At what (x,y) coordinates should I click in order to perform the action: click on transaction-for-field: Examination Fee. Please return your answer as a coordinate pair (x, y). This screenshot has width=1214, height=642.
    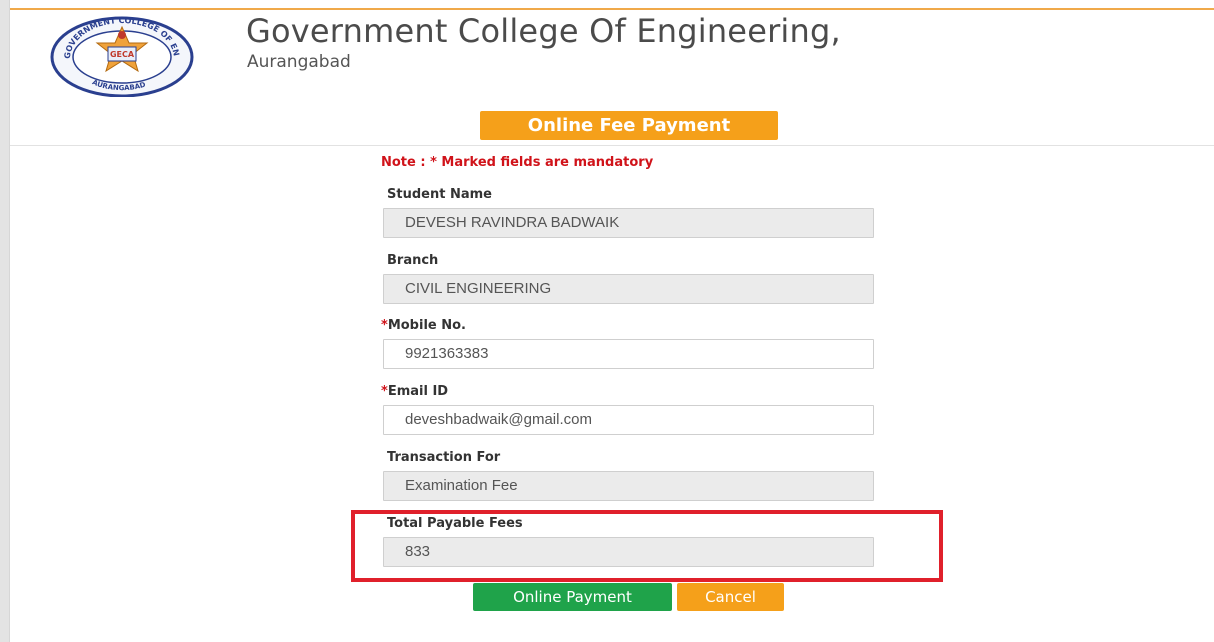
    Looking at the image, I should click on (628, 486).